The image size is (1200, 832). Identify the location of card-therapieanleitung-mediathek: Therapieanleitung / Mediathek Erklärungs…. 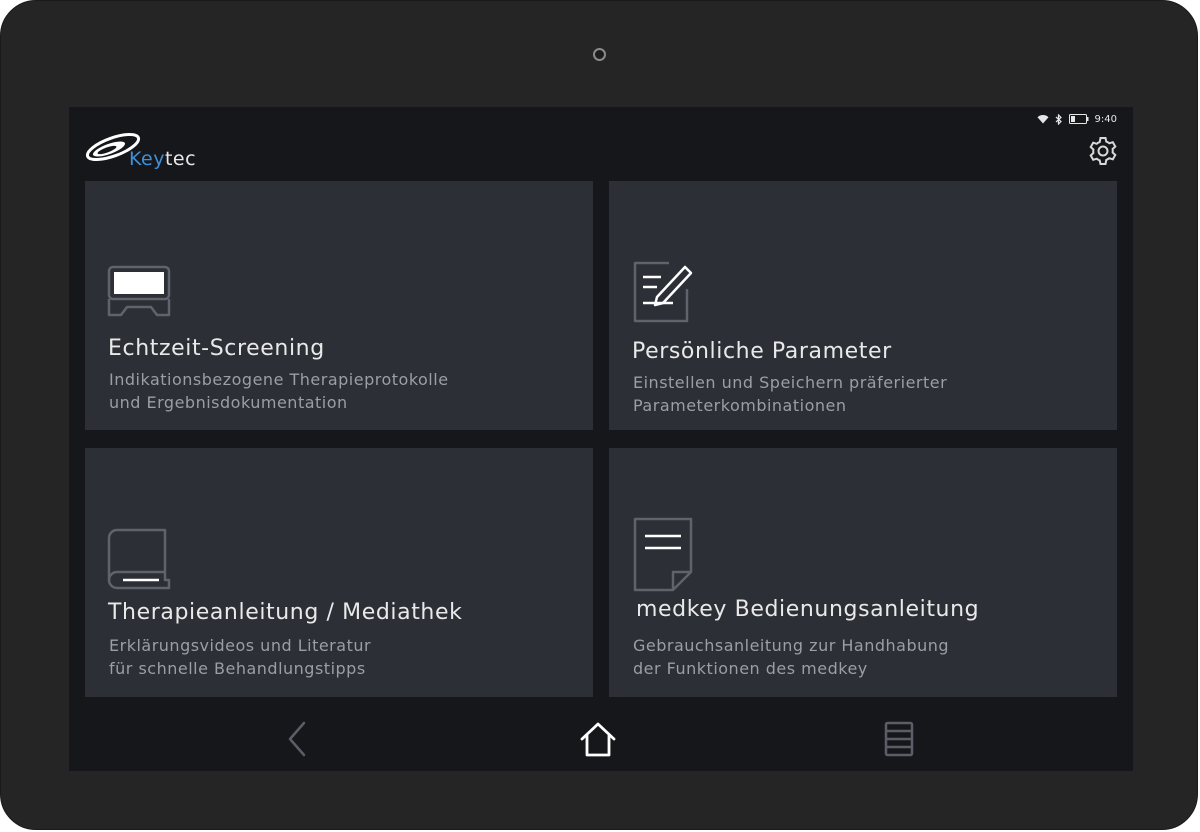
(339, 572).